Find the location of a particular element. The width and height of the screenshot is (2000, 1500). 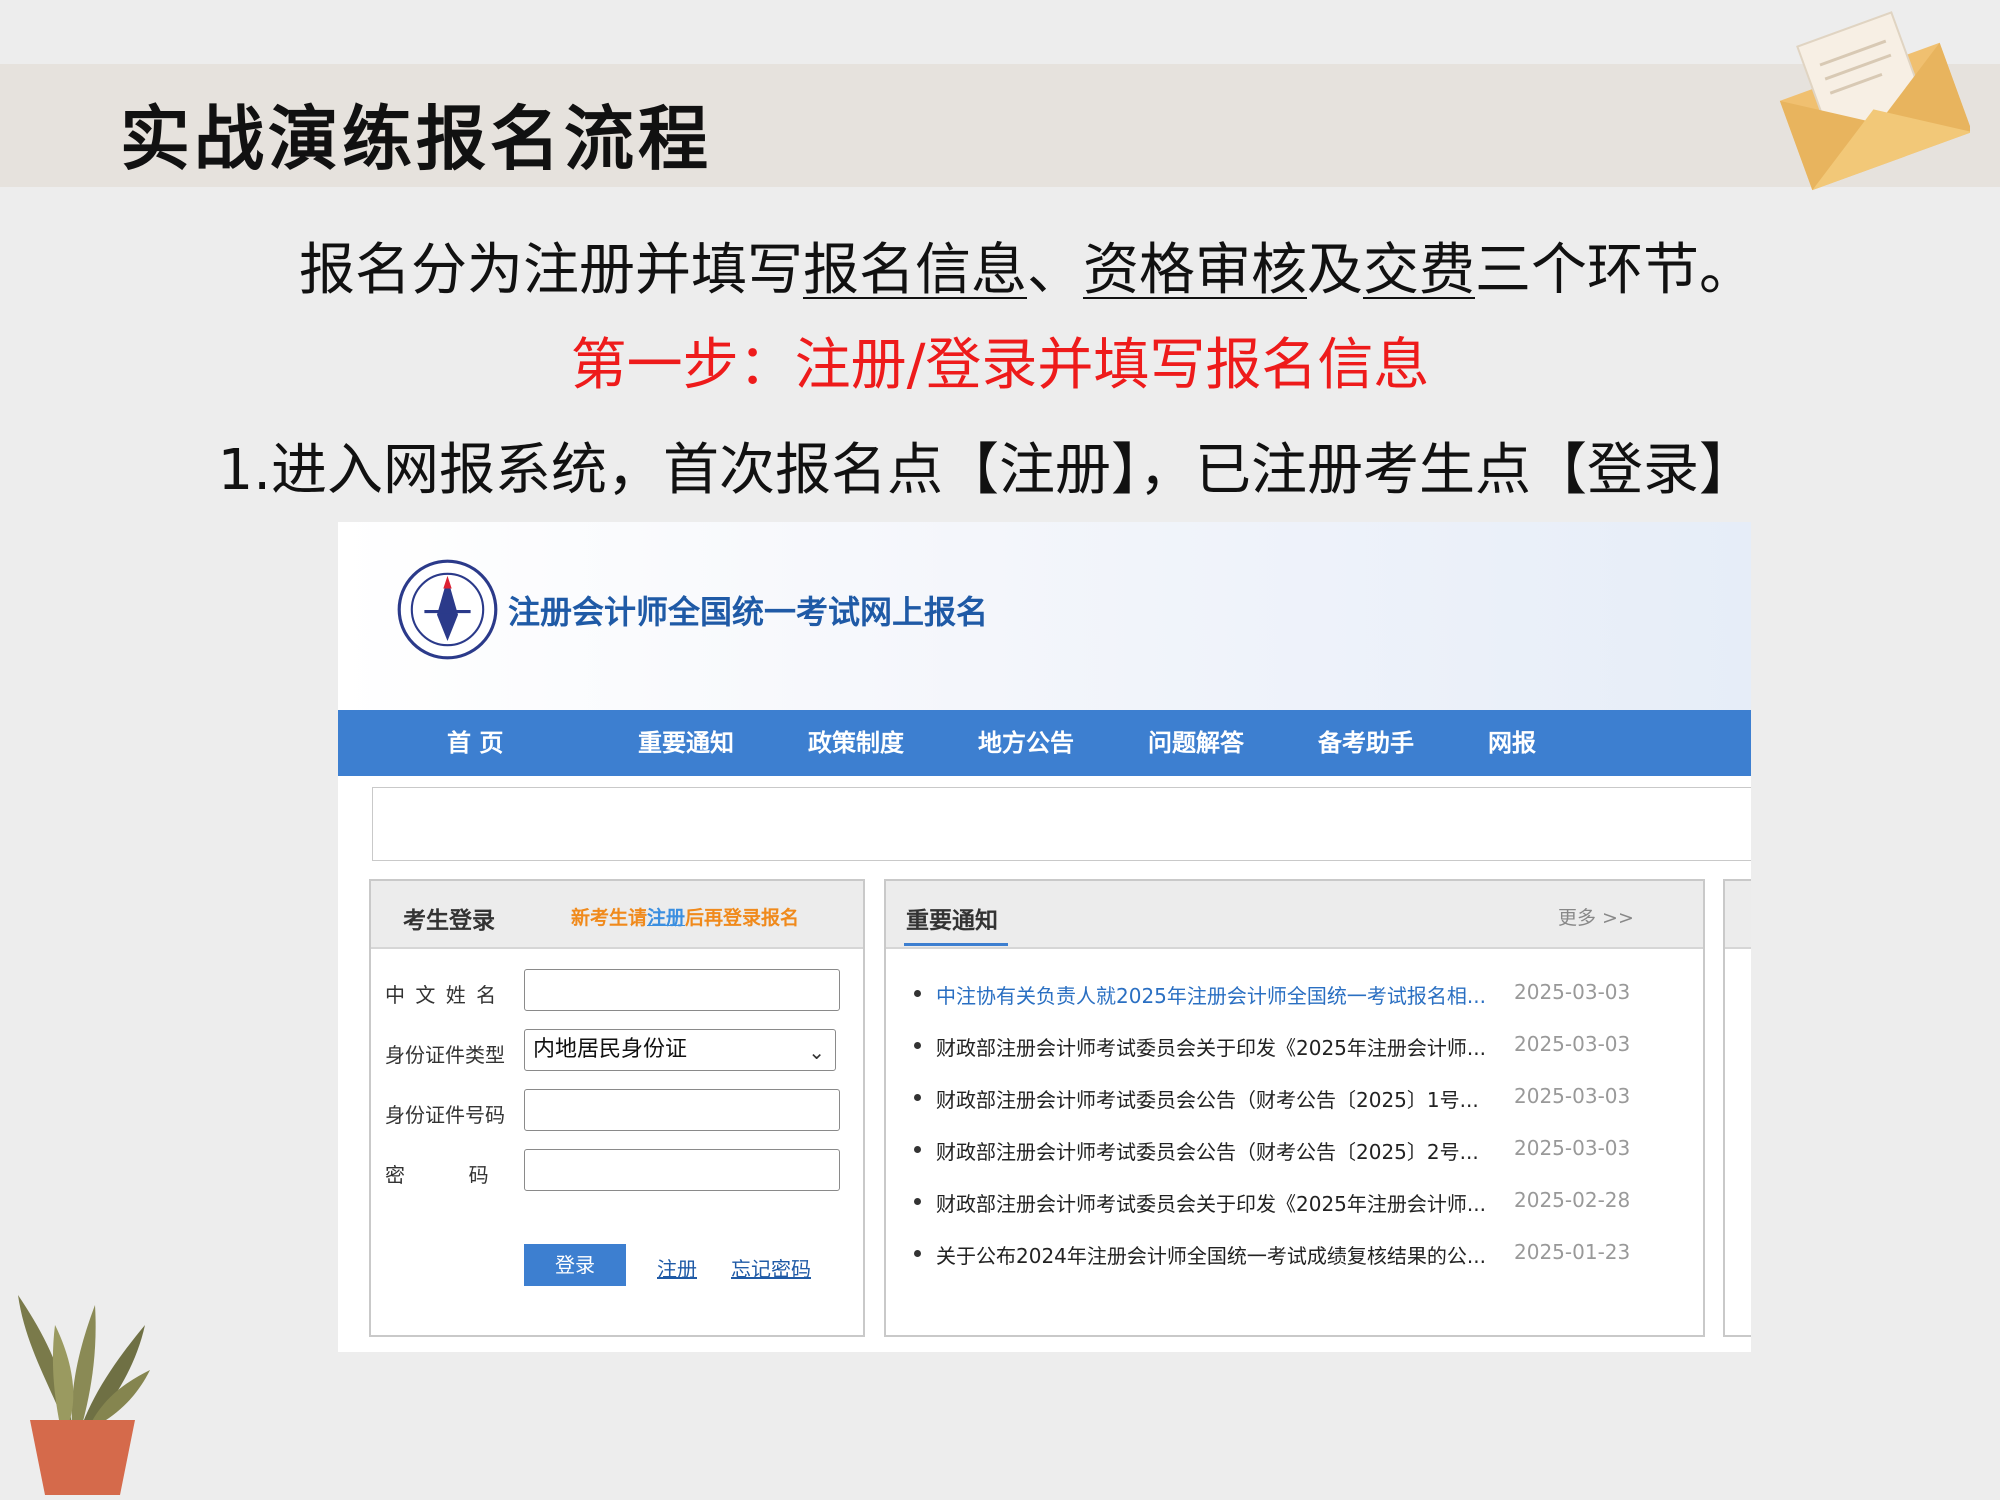

desc-text-3: 及 is located at coordinates (1335, 270).